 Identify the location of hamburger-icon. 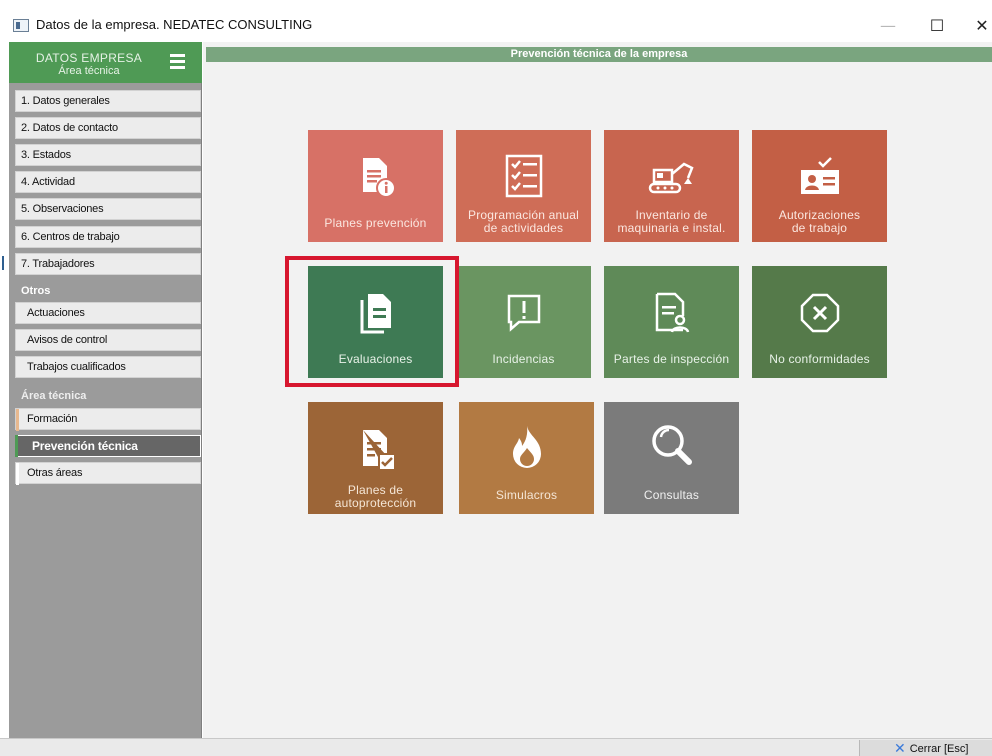
(178, 62).